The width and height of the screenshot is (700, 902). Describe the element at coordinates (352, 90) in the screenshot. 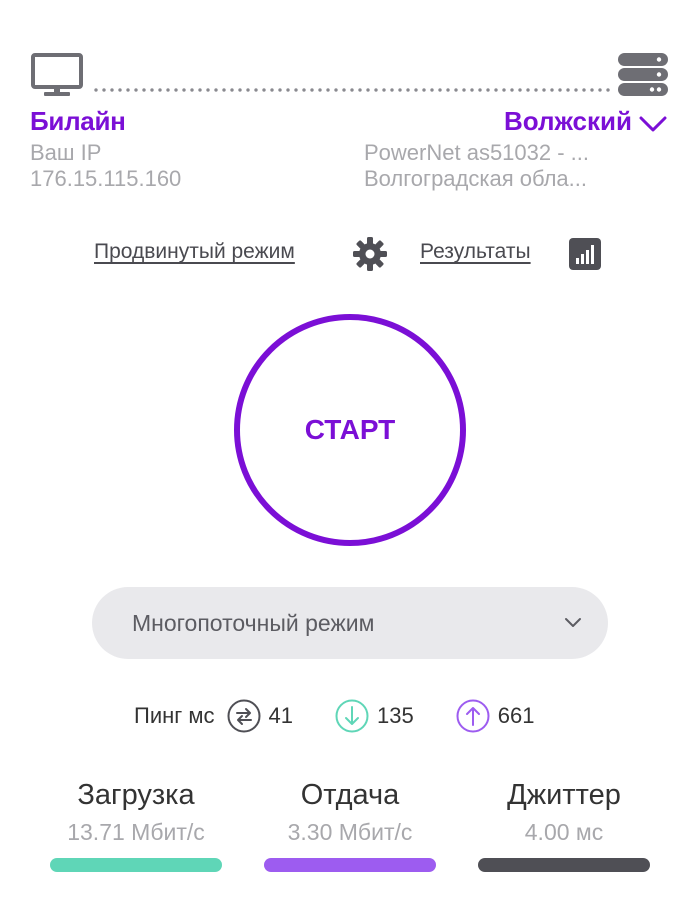

I see `connection-line` at that location.